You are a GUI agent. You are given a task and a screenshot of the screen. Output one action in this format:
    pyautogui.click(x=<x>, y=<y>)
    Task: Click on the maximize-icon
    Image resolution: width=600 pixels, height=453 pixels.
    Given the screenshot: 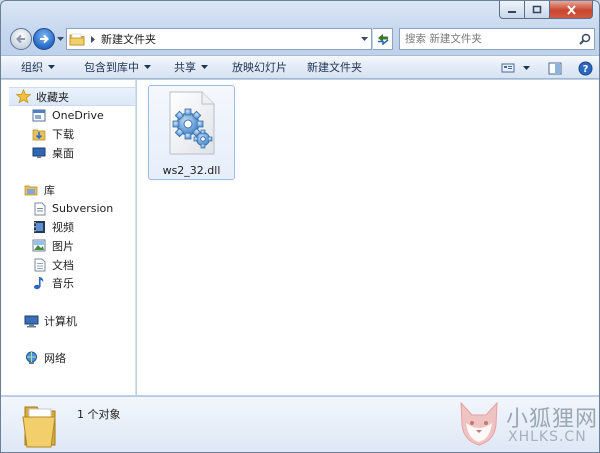 What is the action you would take?
    pyautogui.click(x=537, y=9)
    